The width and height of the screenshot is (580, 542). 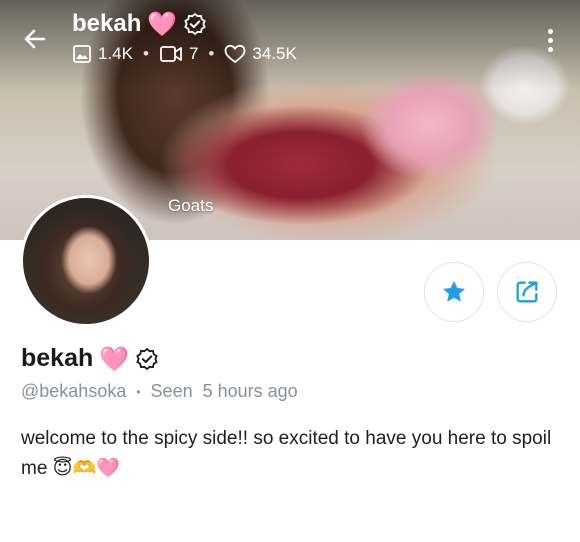 I want to click on header-title: bekah 🩷, so click(x=139, y=24).